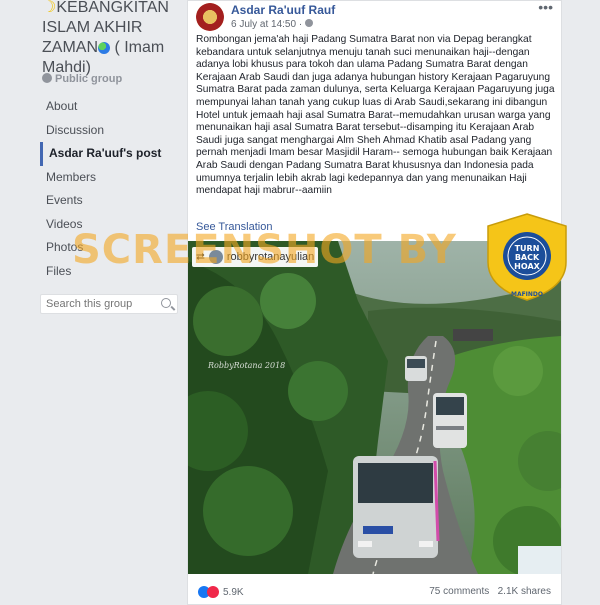 This screenshot has width=600, height=605. I want to click on badge-text-hoax: HOAX, so click(527, 266).